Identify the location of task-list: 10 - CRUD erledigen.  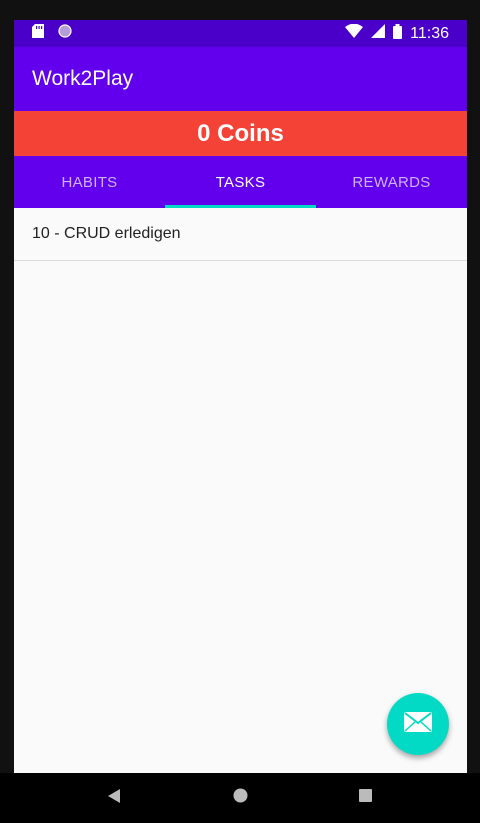
(240, 234).